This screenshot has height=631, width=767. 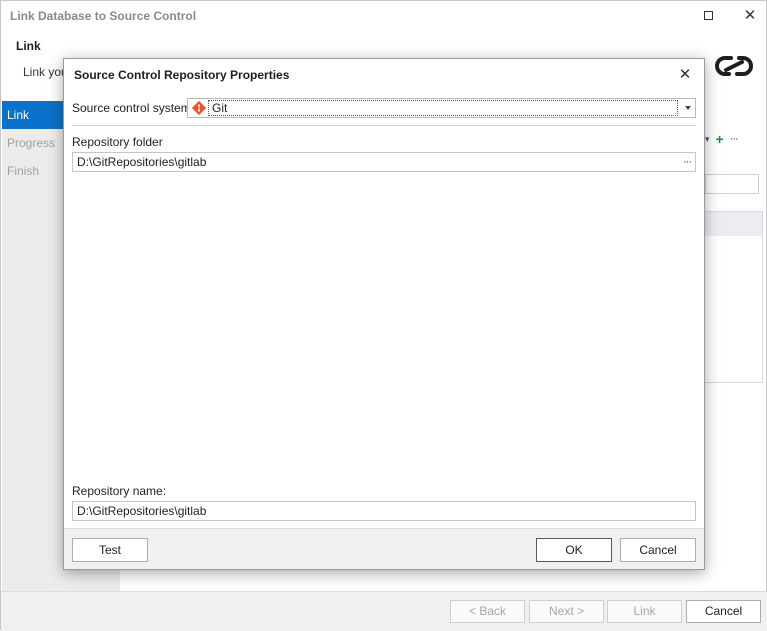 I want to click on repository-folder-value: D:\GitRepositories\gitlab, so click(x=142, y=162).